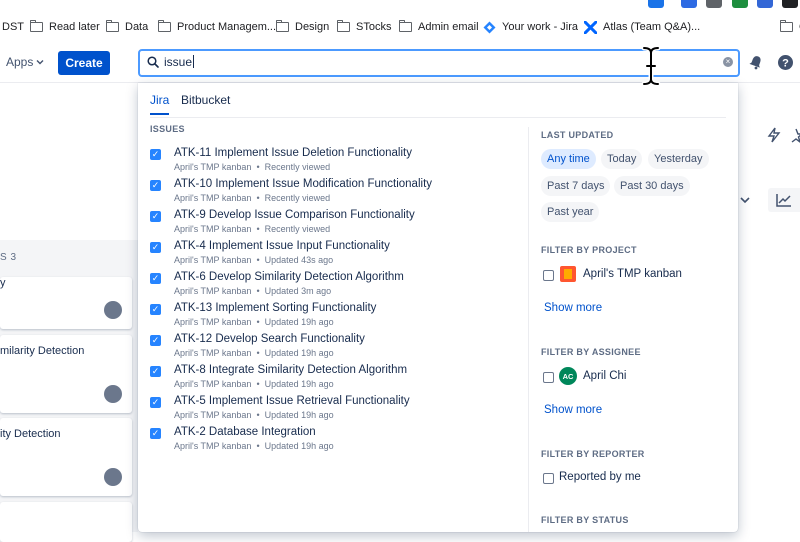  I want to click on filter-past-30-days: Past 30 days, so click(652, 186).